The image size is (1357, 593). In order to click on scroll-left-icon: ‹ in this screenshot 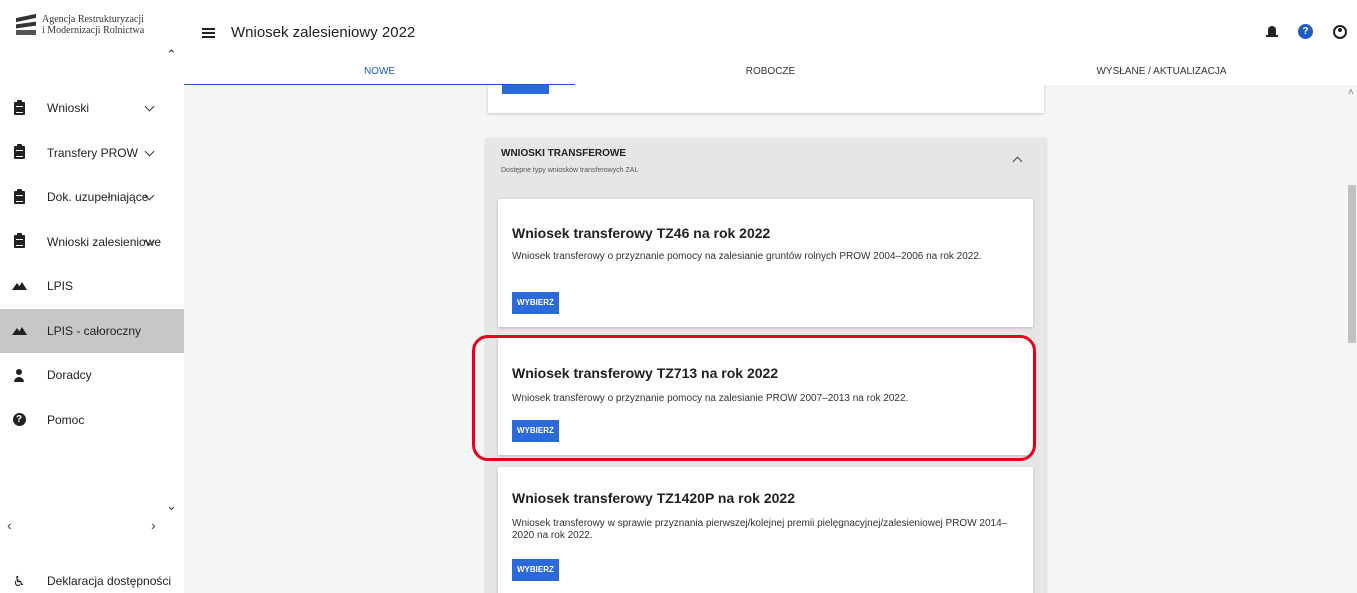, I will do `click(9, 525)`.